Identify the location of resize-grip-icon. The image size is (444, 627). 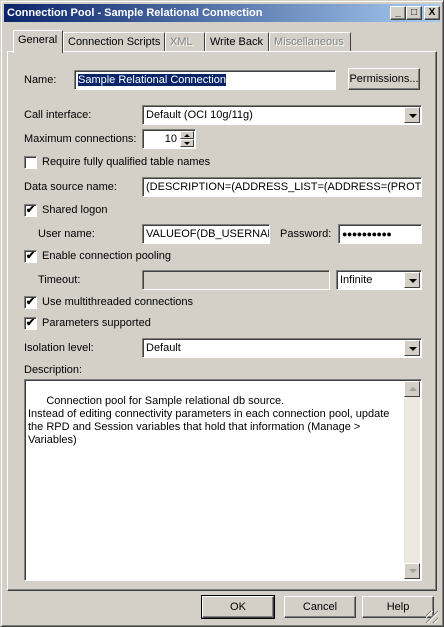
(432, 617).